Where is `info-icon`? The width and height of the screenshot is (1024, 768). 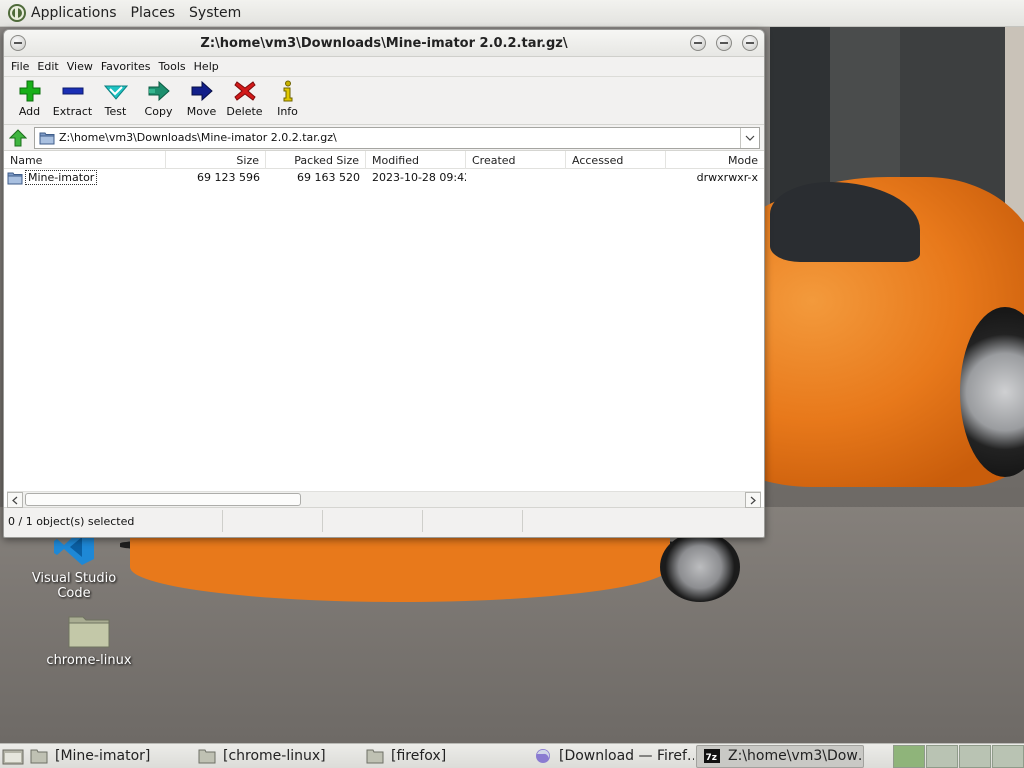
info-icon is located at coordinates (287, 91).